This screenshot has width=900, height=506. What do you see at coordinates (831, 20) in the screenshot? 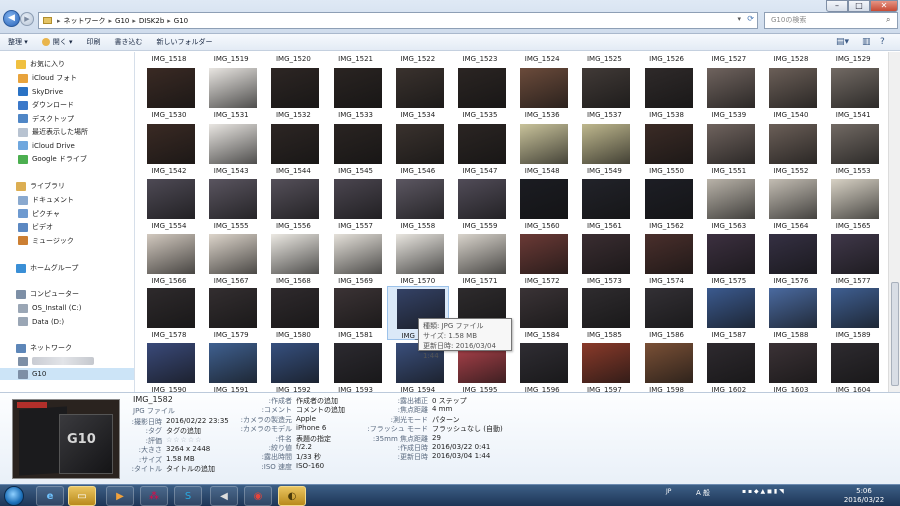
I see `search-input: G10の検索` at bounding box center [831, 20].